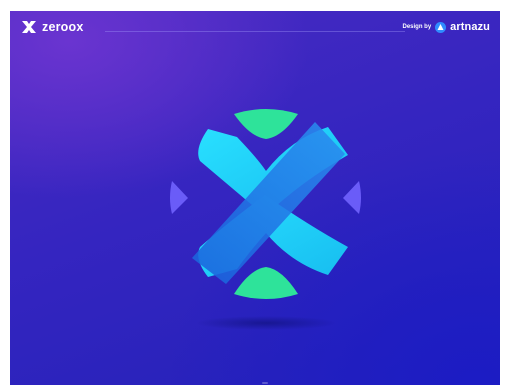 This screenshot has width=510, height=385. What do you see at coordinates (266, 283) in the screenshot?
I see `bottom-green-petal` at bounding box center [266, 283].